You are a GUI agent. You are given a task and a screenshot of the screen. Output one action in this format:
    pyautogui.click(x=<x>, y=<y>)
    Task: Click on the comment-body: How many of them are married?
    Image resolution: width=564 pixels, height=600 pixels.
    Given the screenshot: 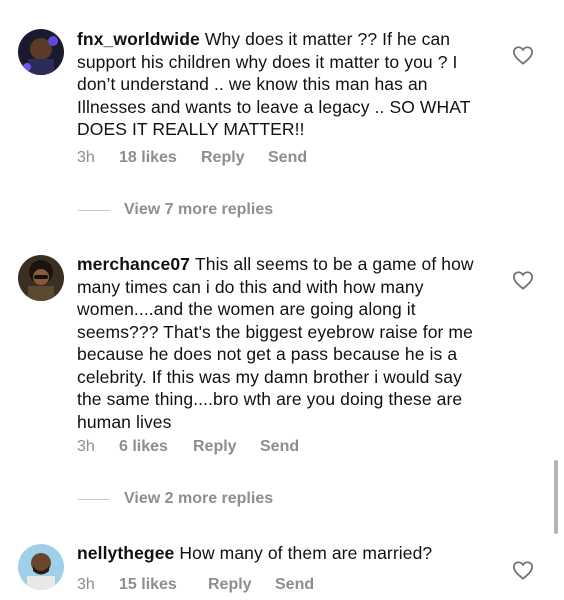 What is the action you would take?
    pyautogui.click(x=306, y=553)
    